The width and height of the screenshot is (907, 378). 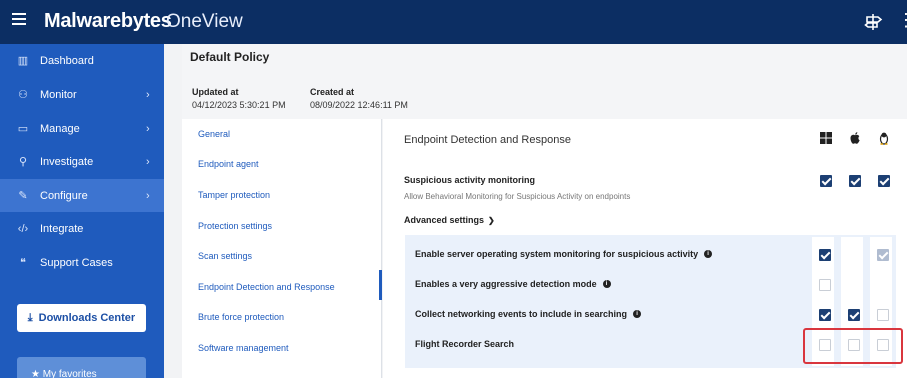 I want to click on product-name: OneView, so click(x=204, y=21).